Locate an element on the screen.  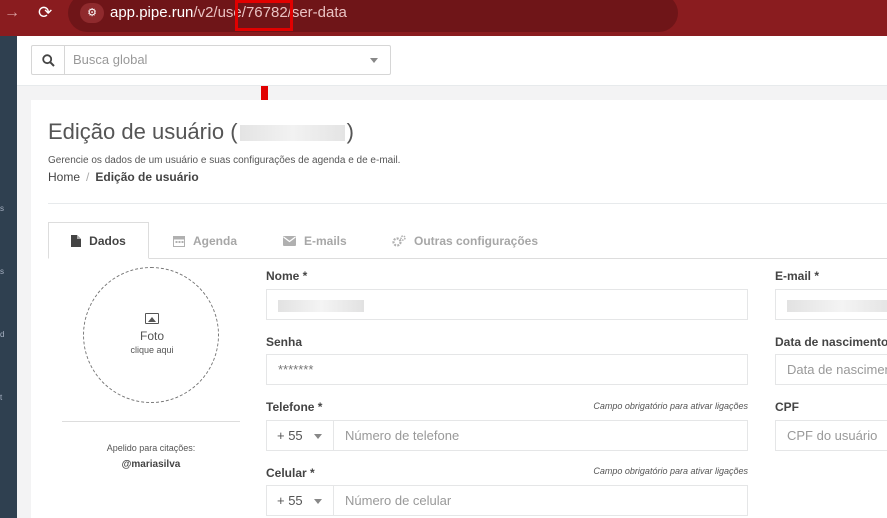
phone-label: Telefone * is located at coordinates (294, 407).